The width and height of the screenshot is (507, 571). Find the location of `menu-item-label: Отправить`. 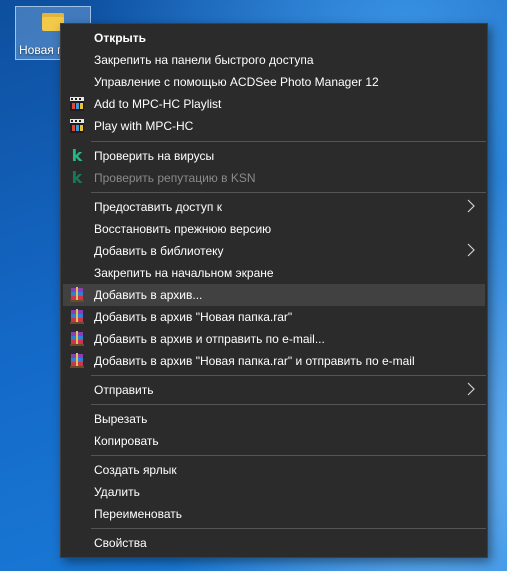

menu-item-label: Отправить is located at coordinates (124, 390).